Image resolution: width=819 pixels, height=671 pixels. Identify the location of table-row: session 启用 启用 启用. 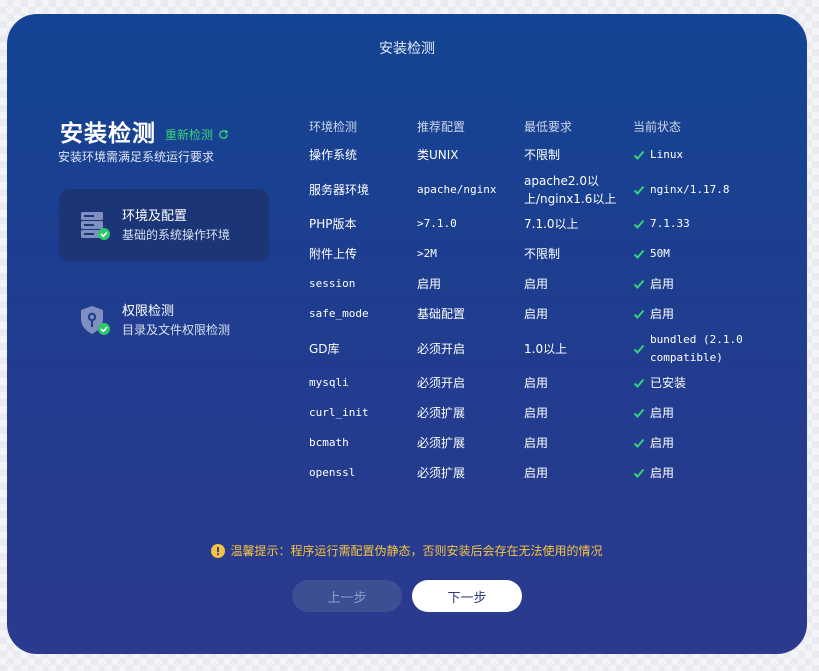
(526, 284).